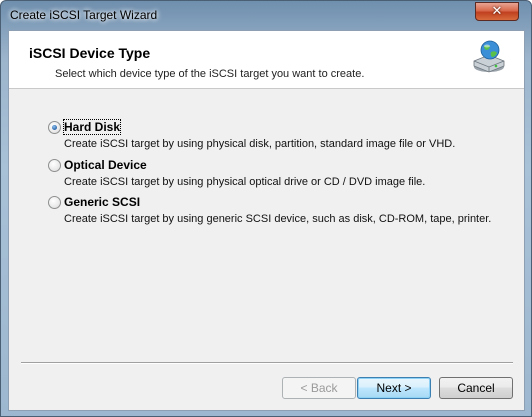 The width and height of the screenshot is (532, 417). Describe the element at coordinates (489, 56) in the screenshot. I see `network-disk-icon` at that location.